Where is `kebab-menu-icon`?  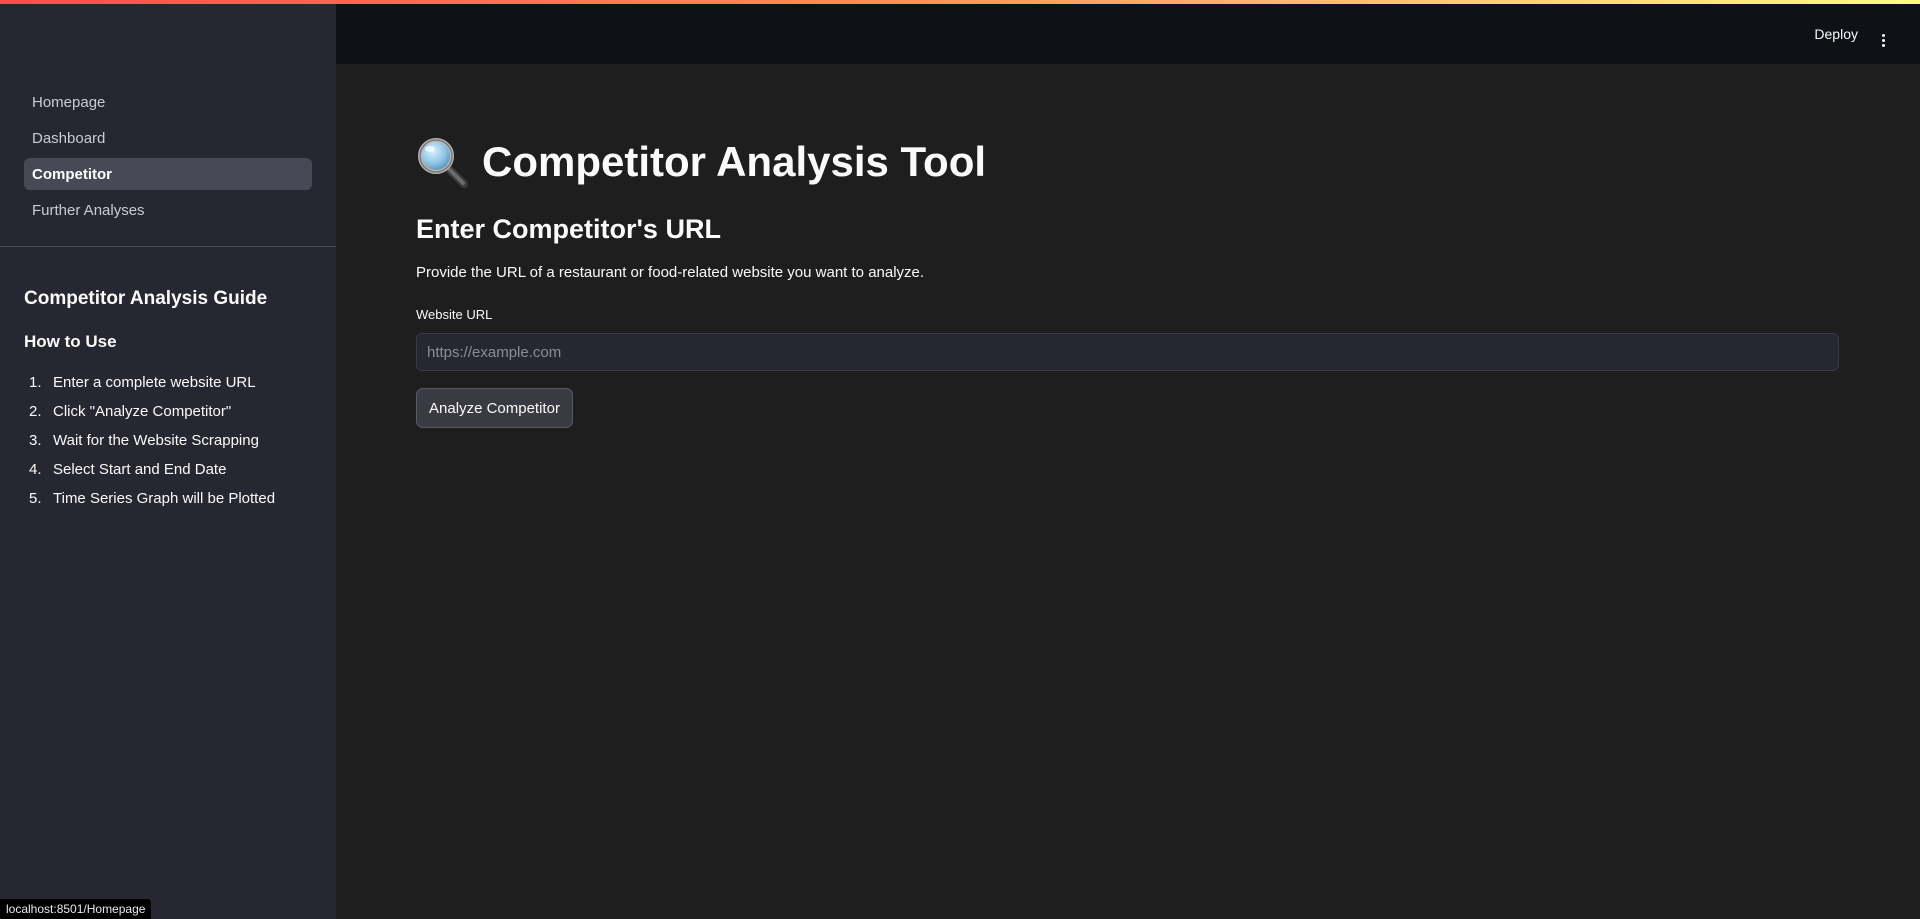 kebab-menu-icon is located at coordinates (1884, 42).